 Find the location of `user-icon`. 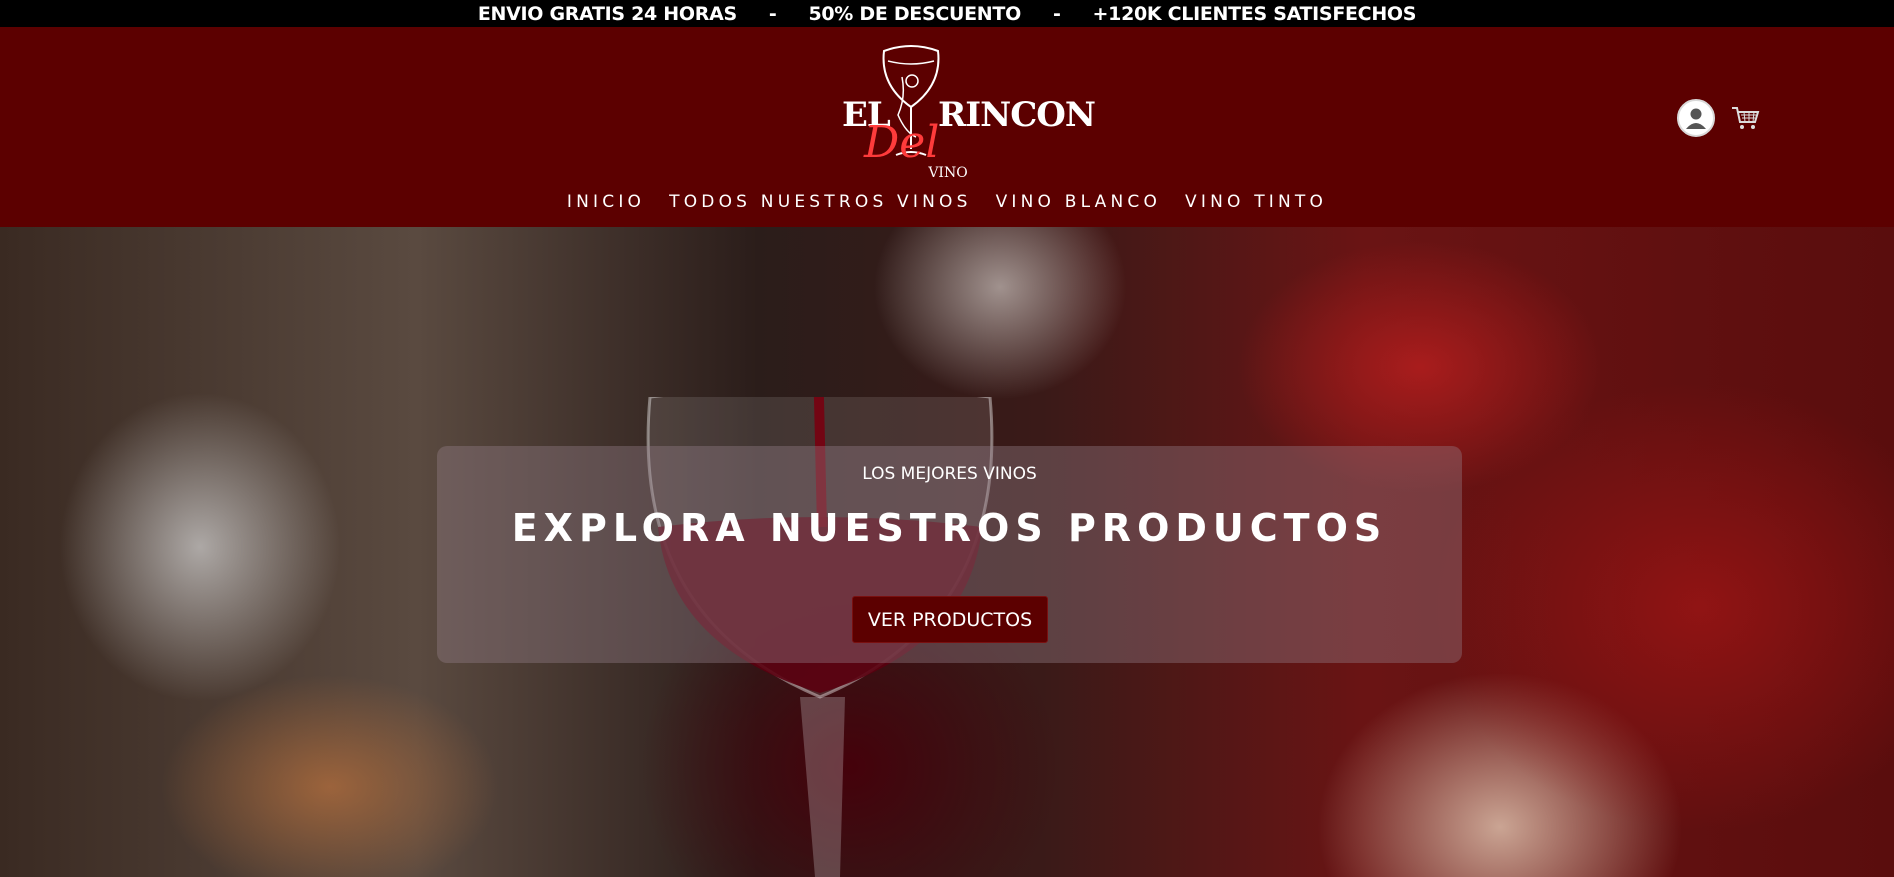

user-icon is located at coordinates (1696, 118).